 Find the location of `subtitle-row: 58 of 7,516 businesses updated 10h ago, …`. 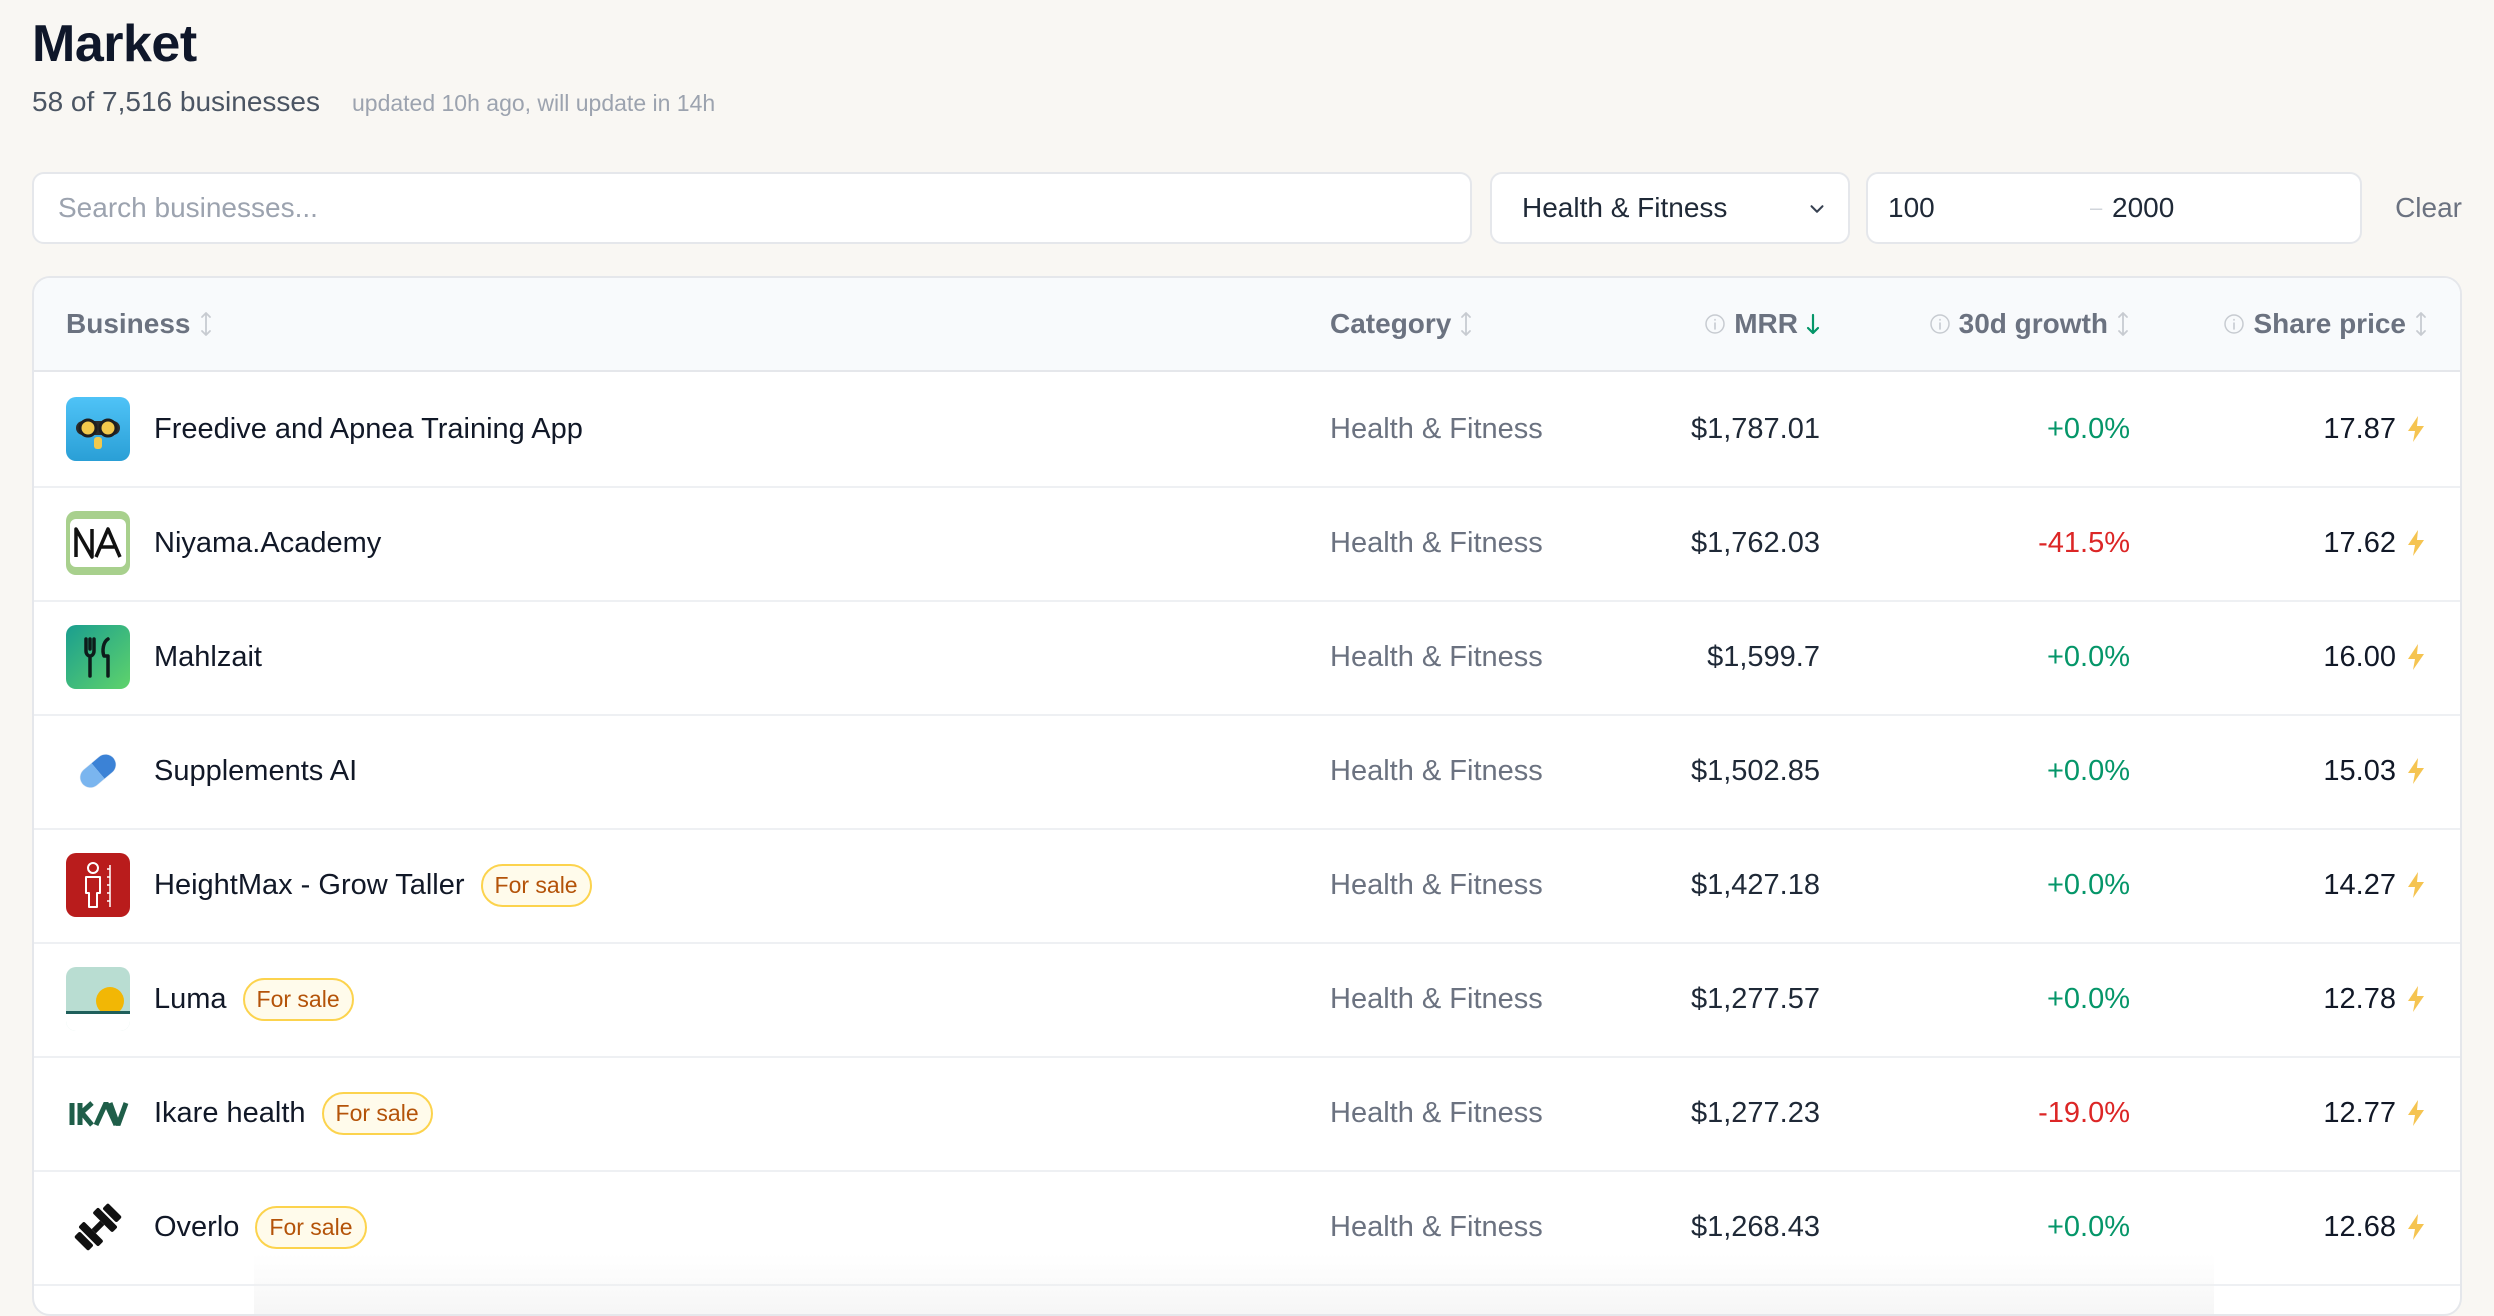

subtitle-row: 58 of 7,516 businesses updated 10h ago, … is located at coordinates (373, 102).